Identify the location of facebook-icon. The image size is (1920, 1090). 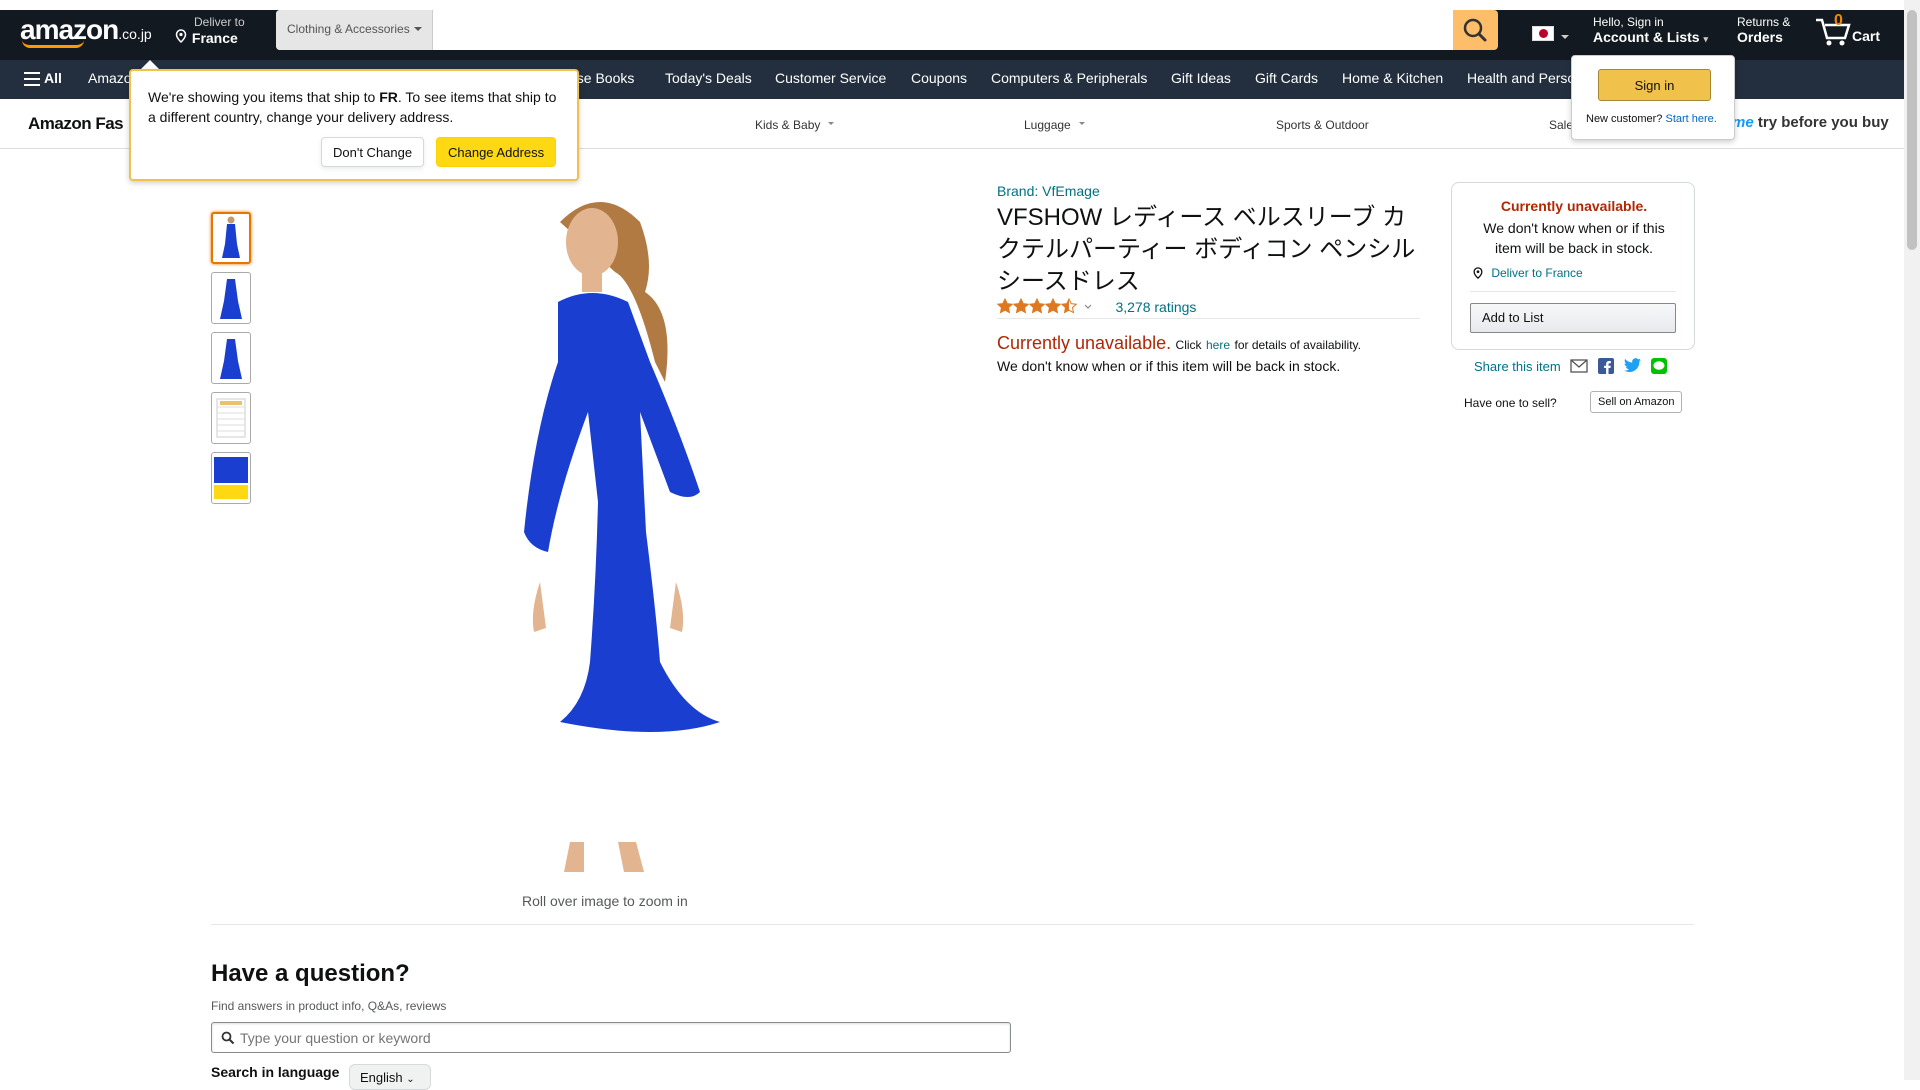
(1605, 366).